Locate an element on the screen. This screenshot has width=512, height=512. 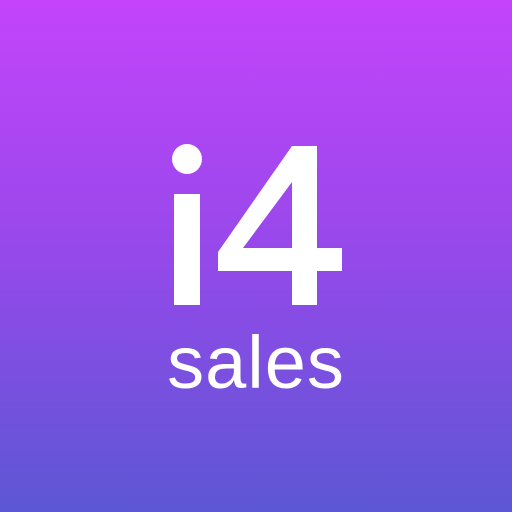
brand-word: sales is located at coordinates (256, 362).